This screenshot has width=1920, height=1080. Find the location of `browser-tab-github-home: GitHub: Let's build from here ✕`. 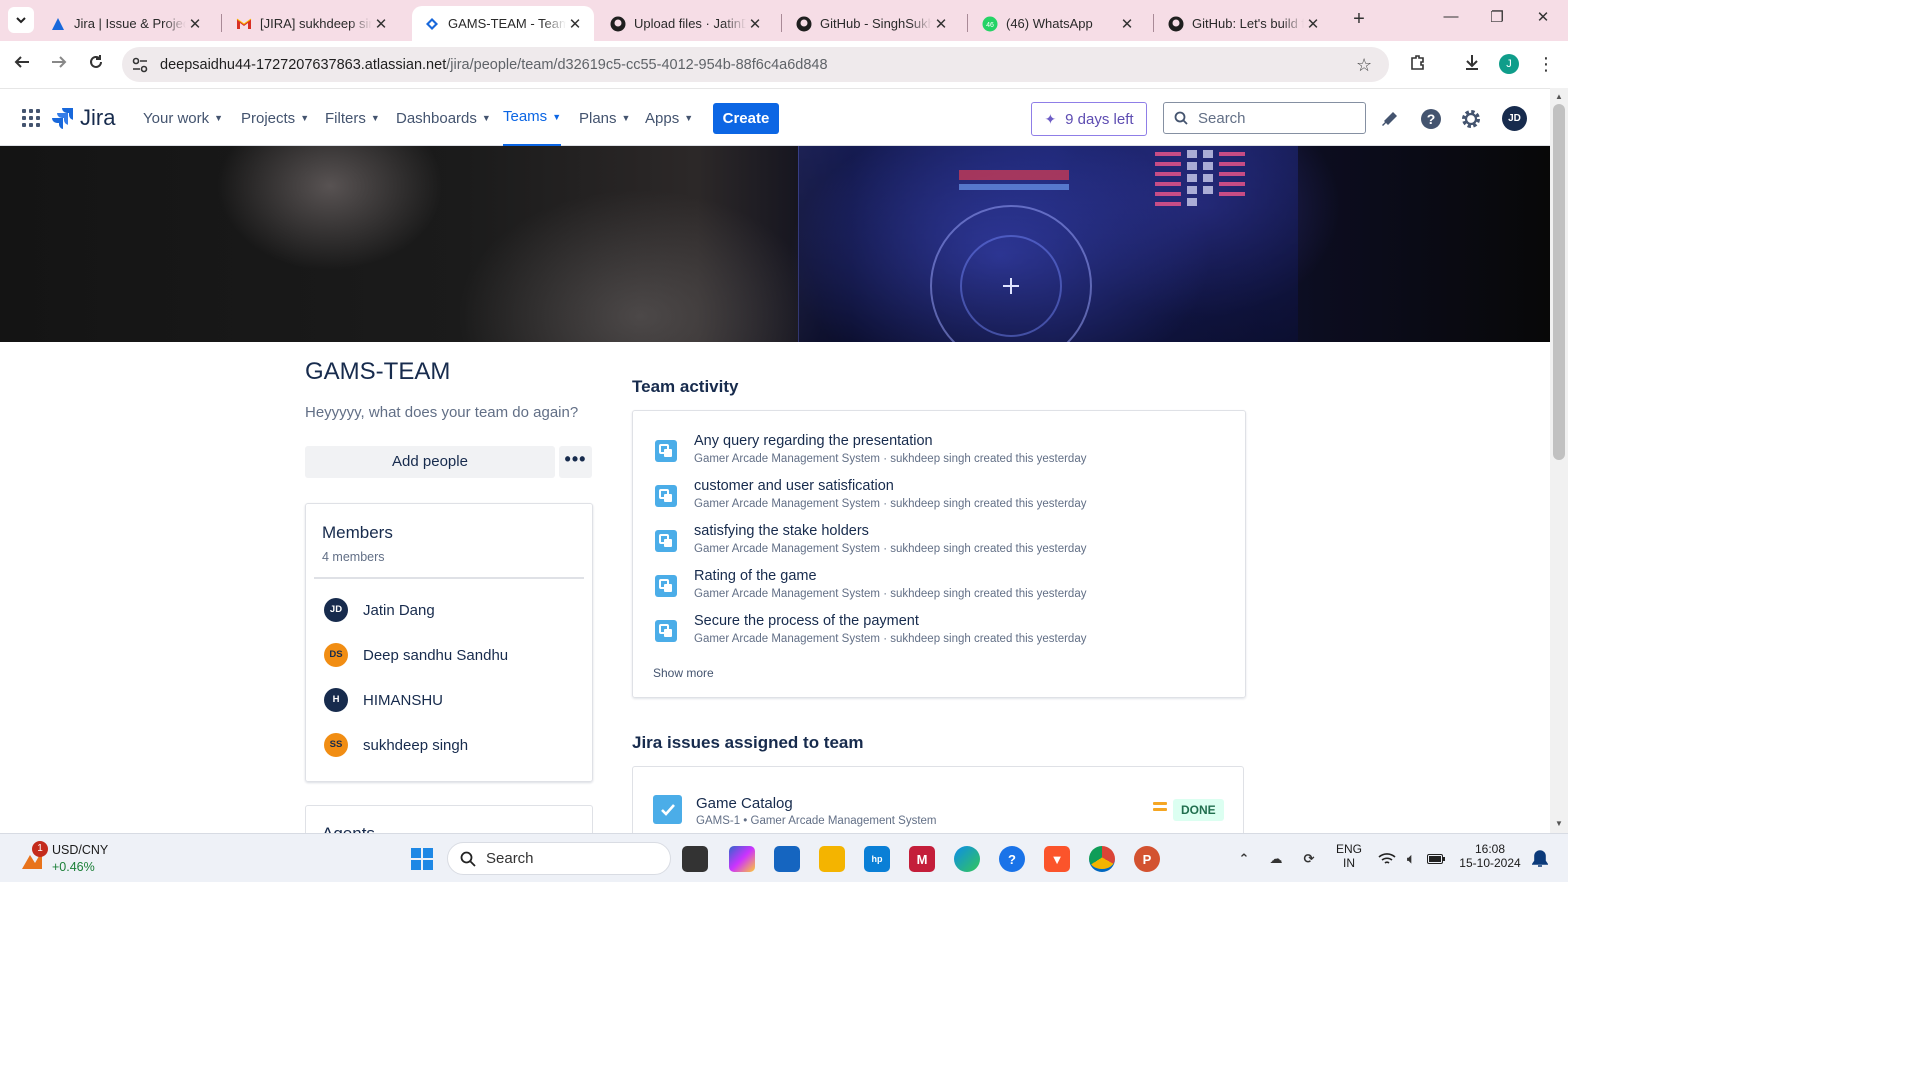

browser-tab-github-home: GitHub: Let's build from here ✕ is located at coordinates (1244, 23).